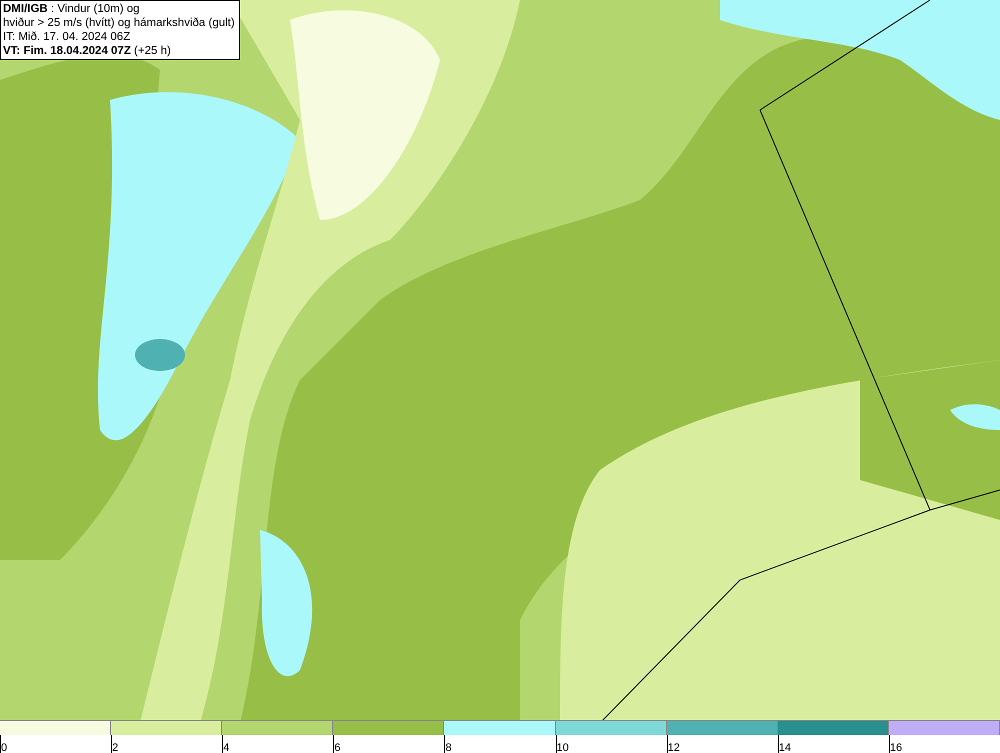 This screenshot has width=1000, height=753. What do you see at coordinates (72, 9) in the screenshot?
I see `info-text: DMI/IGB : Vindur (10m) og` at bounding box center [72, 9].